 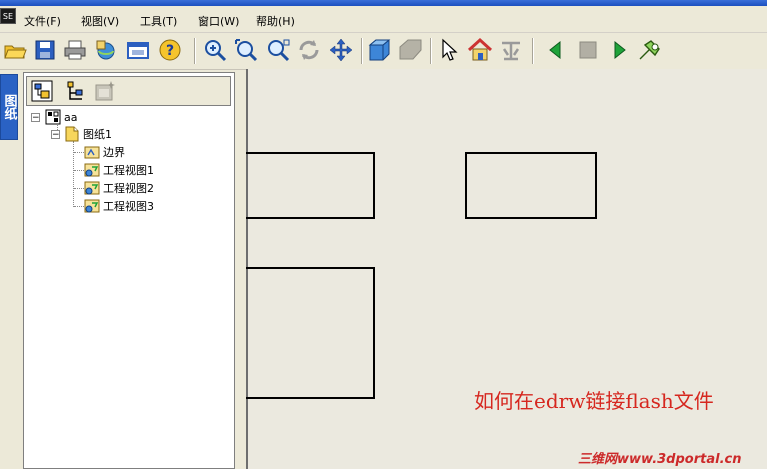 I want to click on tree-item-border: 边界, so click(x=104, y=152).